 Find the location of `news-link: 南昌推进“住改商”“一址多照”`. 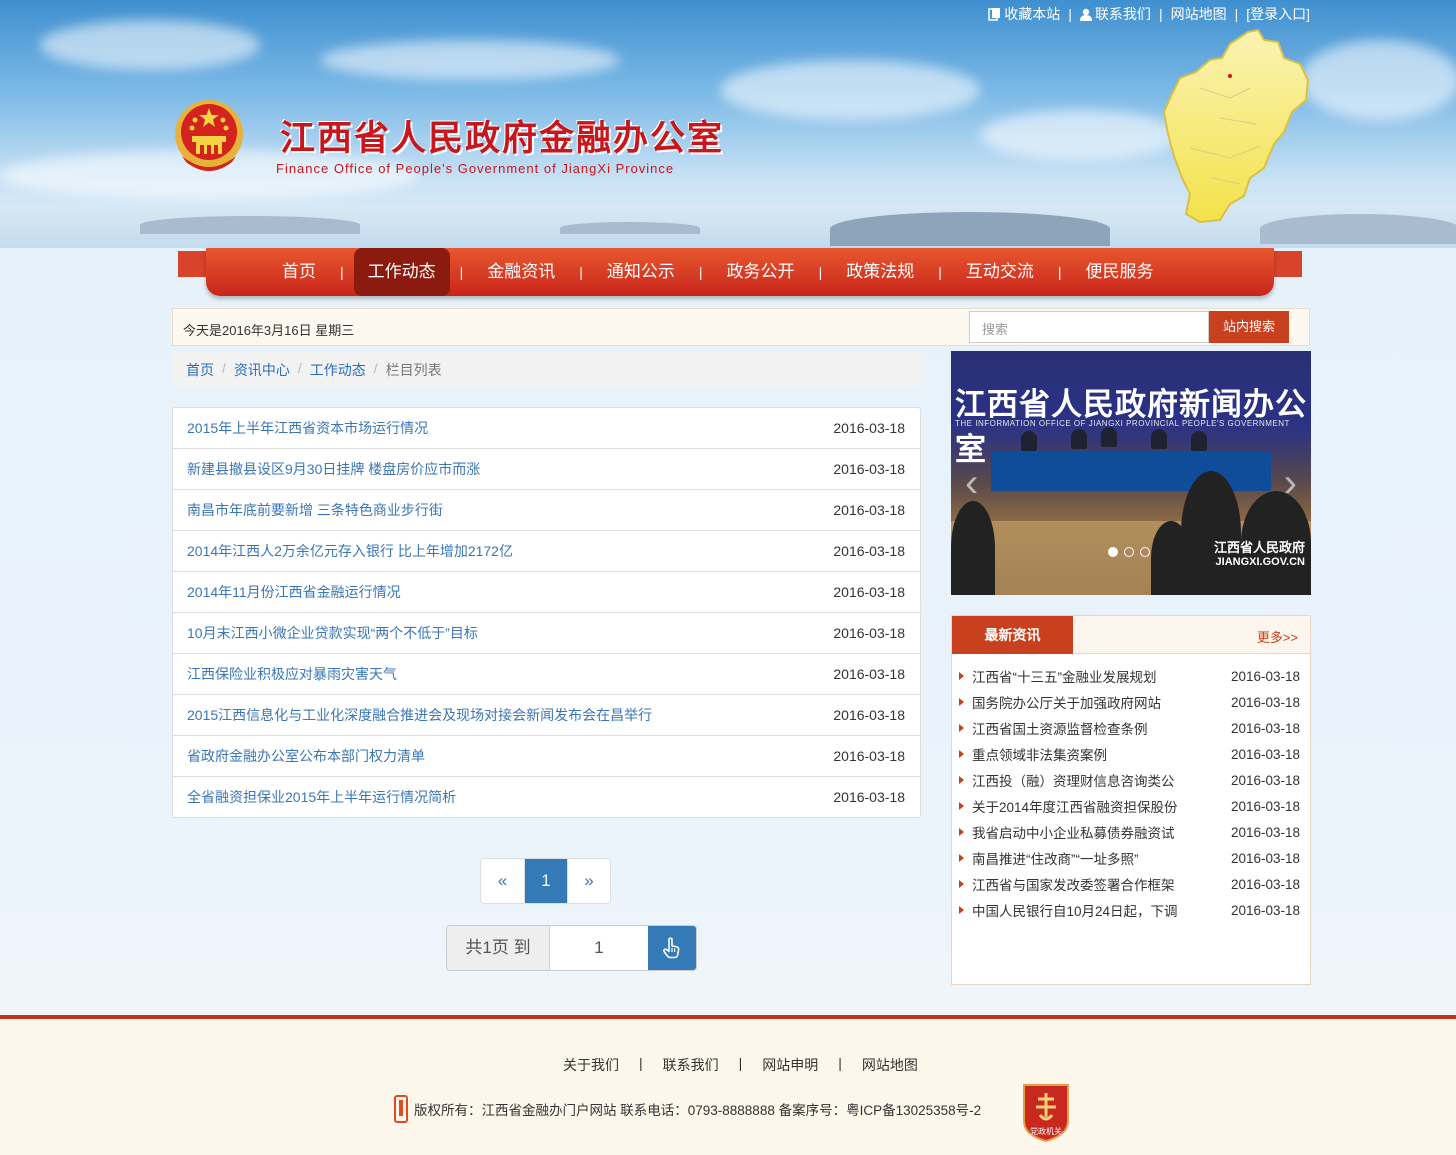

news-link: 南昌推进“住改商”“一址多照” is located at coordinates (1048, 858).